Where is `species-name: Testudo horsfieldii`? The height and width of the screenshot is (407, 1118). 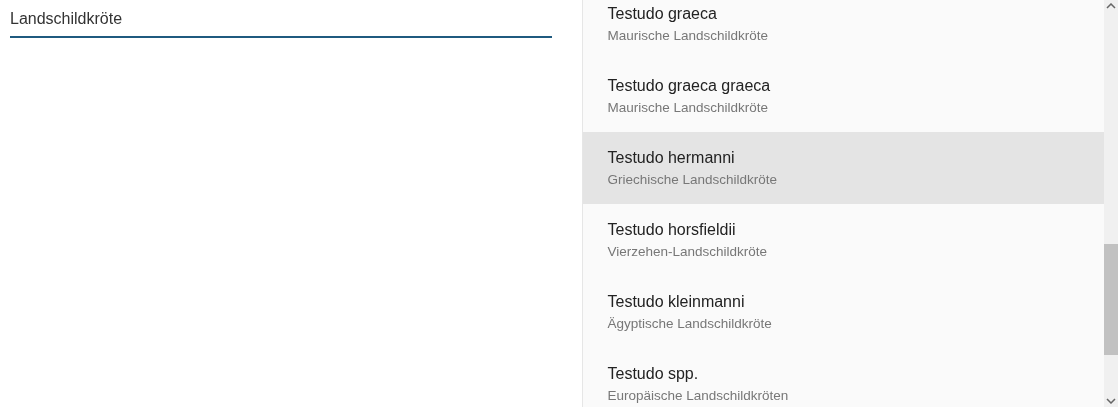
species-name: Testudo horsfieldii is located at coordinates (672, 230).